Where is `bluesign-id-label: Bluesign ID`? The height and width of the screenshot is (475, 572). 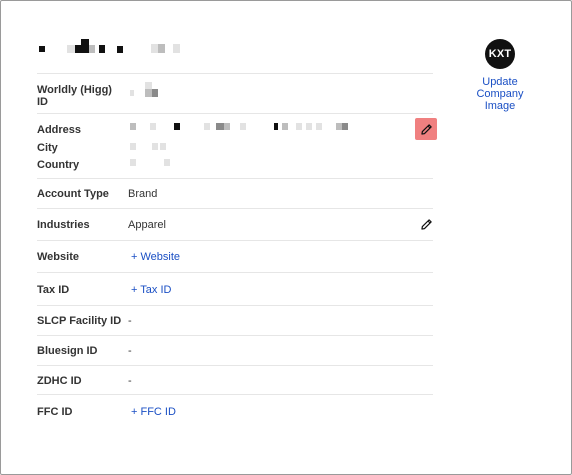 bluesign-id-label: Bluesign ID is located at coordinates (67, 351).